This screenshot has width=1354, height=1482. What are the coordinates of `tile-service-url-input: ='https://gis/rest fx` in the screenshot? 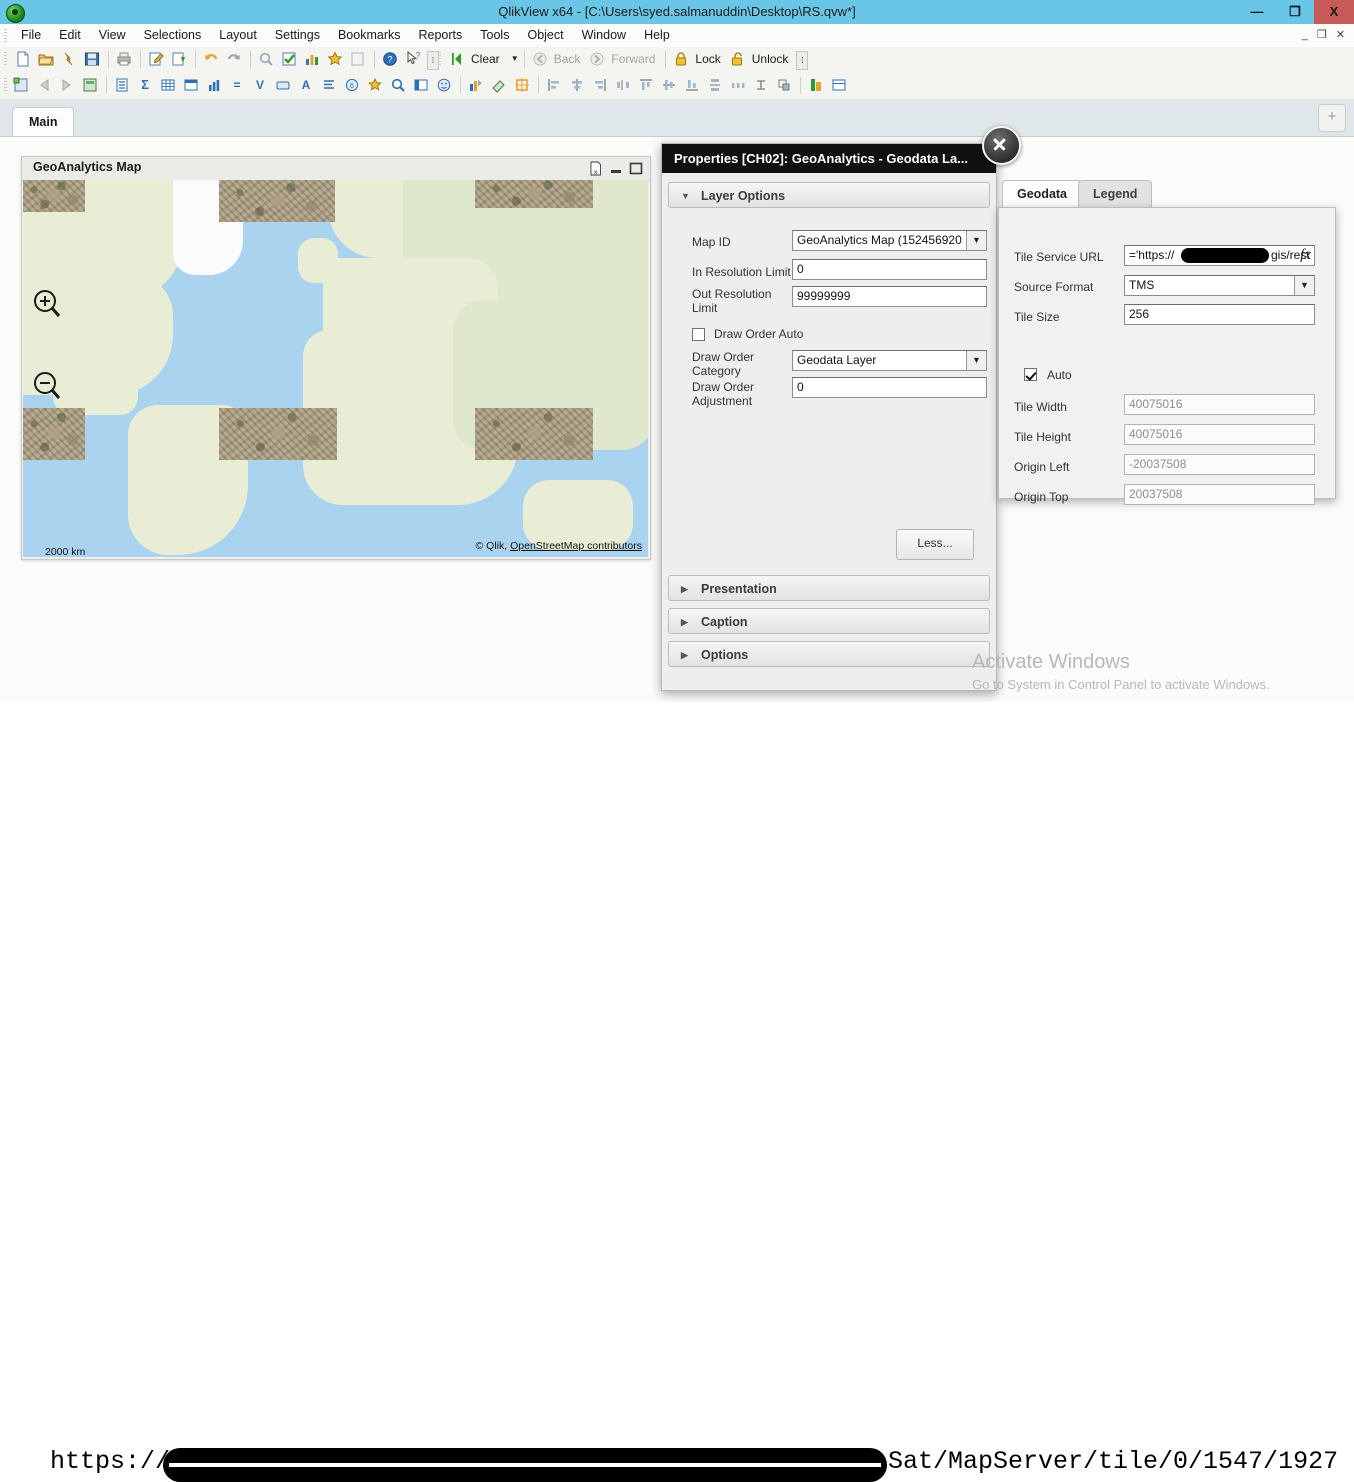 It's located at (1219, 255).